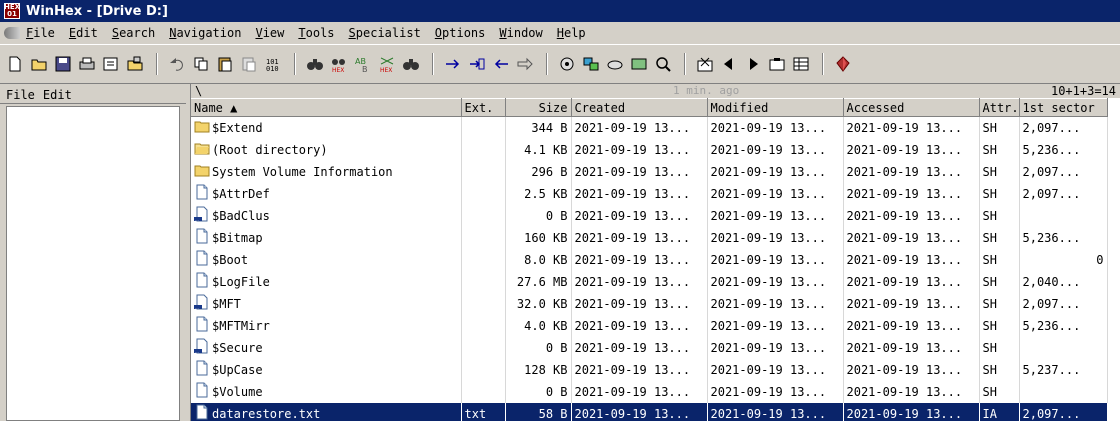 This screenshot has width=1120, height=421. Describe the element at coordinates (639, 64) in the screenshot. I see `calculator-icon` at that location.